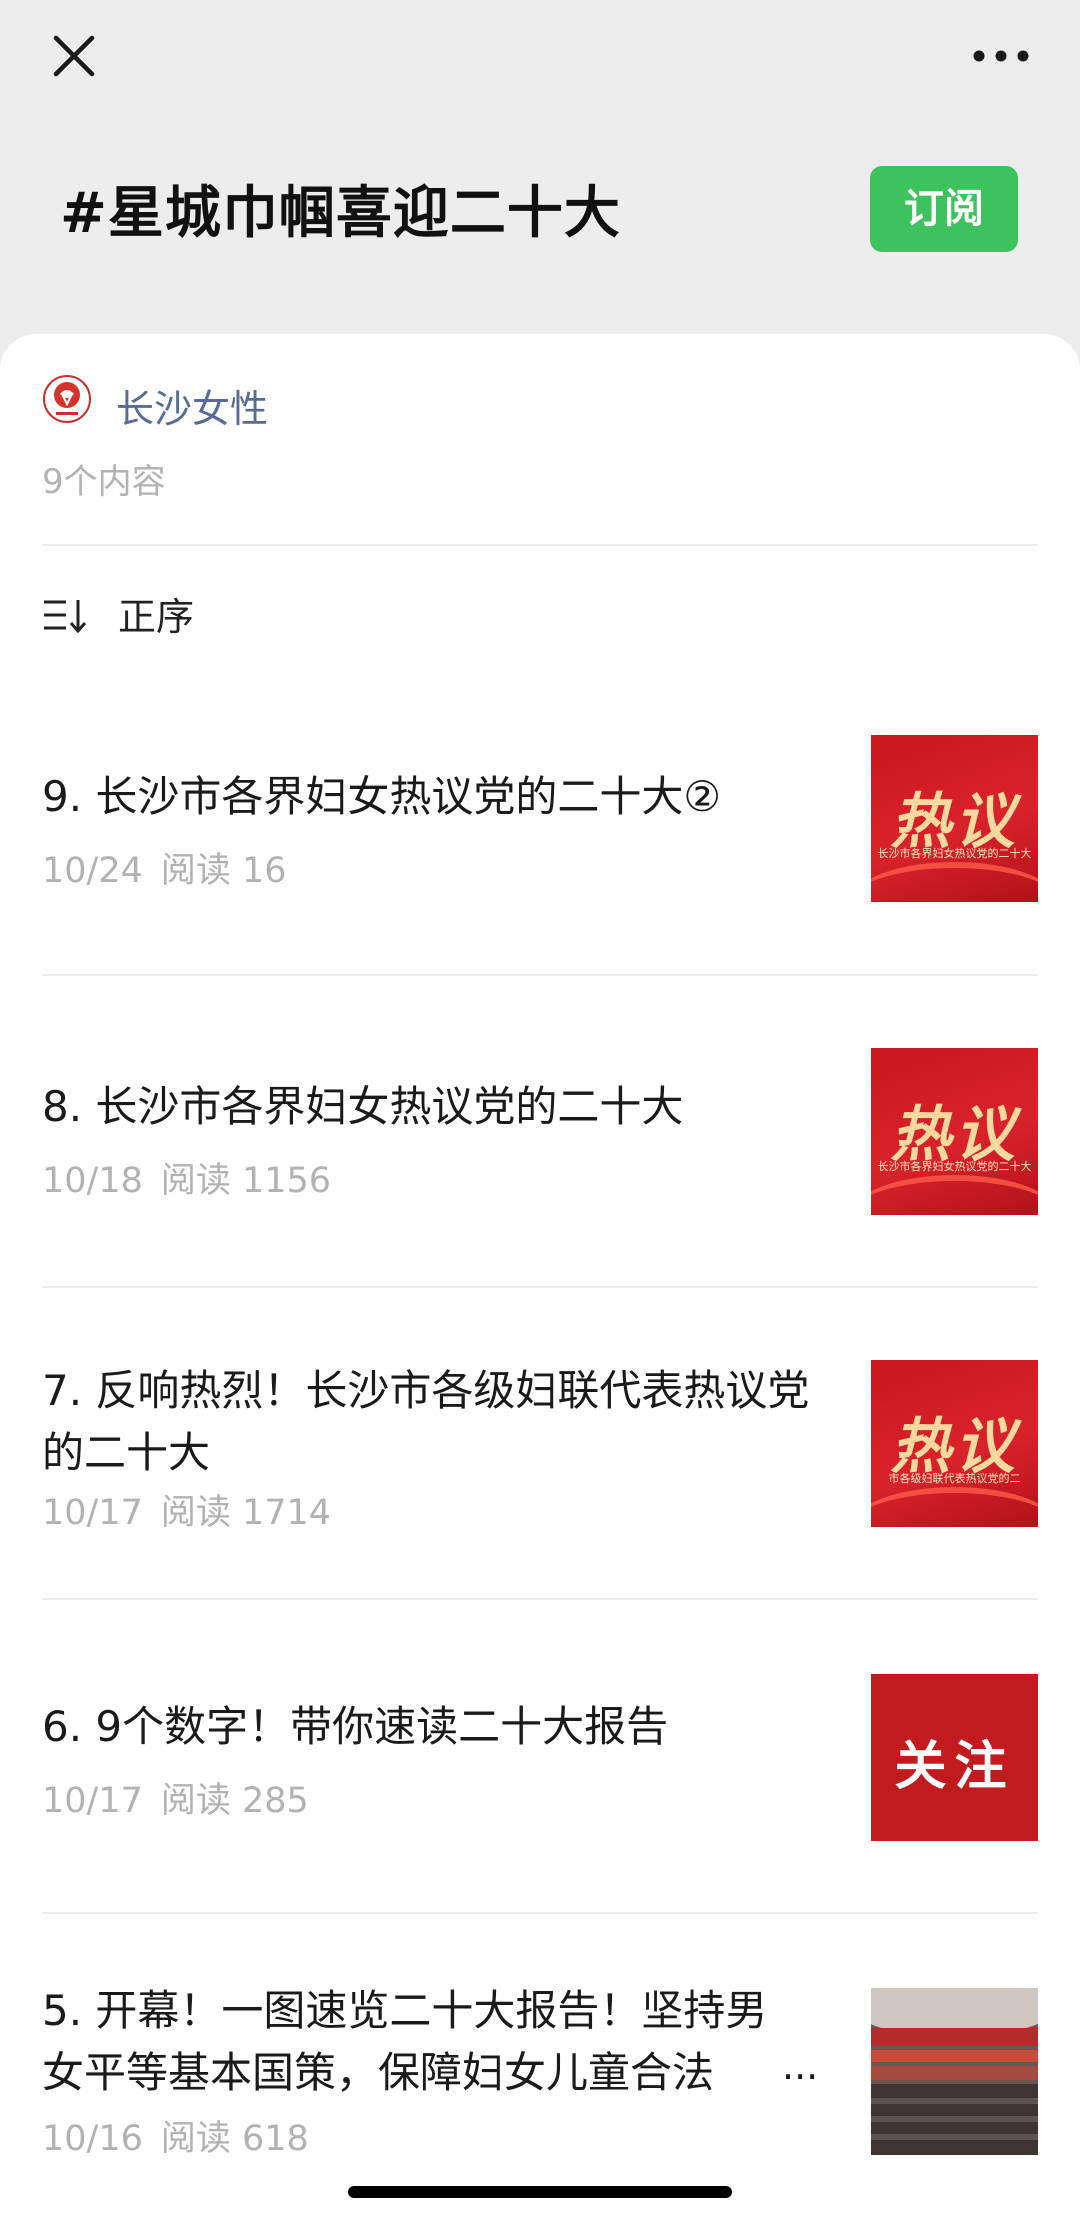 The width and height of the screenshot is (1080, 2223). What do you see at coordinates (340, 213) in the screenshot?
I see `page-title: #星城巾帼喜迎二十大` at bounding box center [340, 213].